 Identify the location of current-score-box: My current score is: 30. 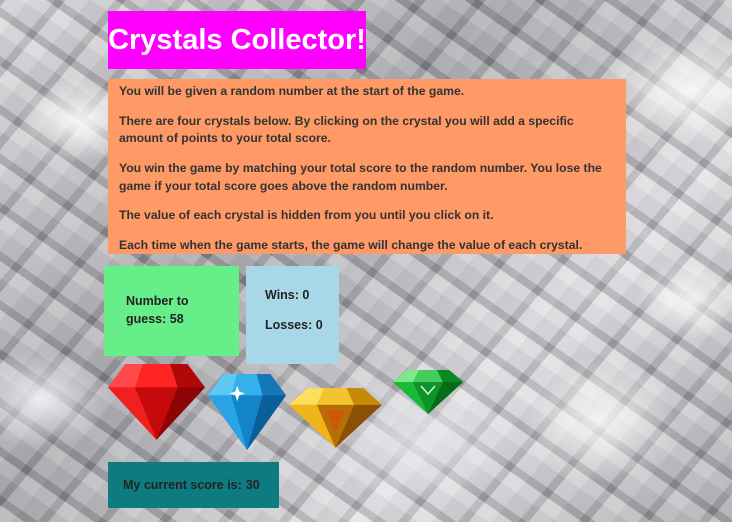
(193, 485).